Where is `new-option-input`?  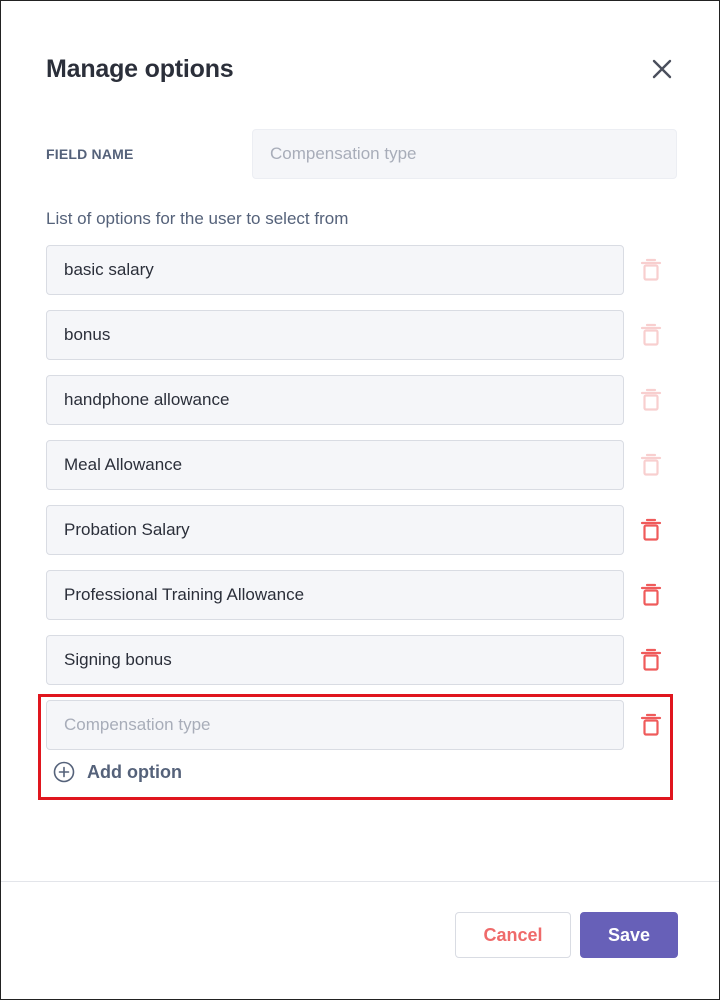 new-option-input is located at coordinates (335, 725).